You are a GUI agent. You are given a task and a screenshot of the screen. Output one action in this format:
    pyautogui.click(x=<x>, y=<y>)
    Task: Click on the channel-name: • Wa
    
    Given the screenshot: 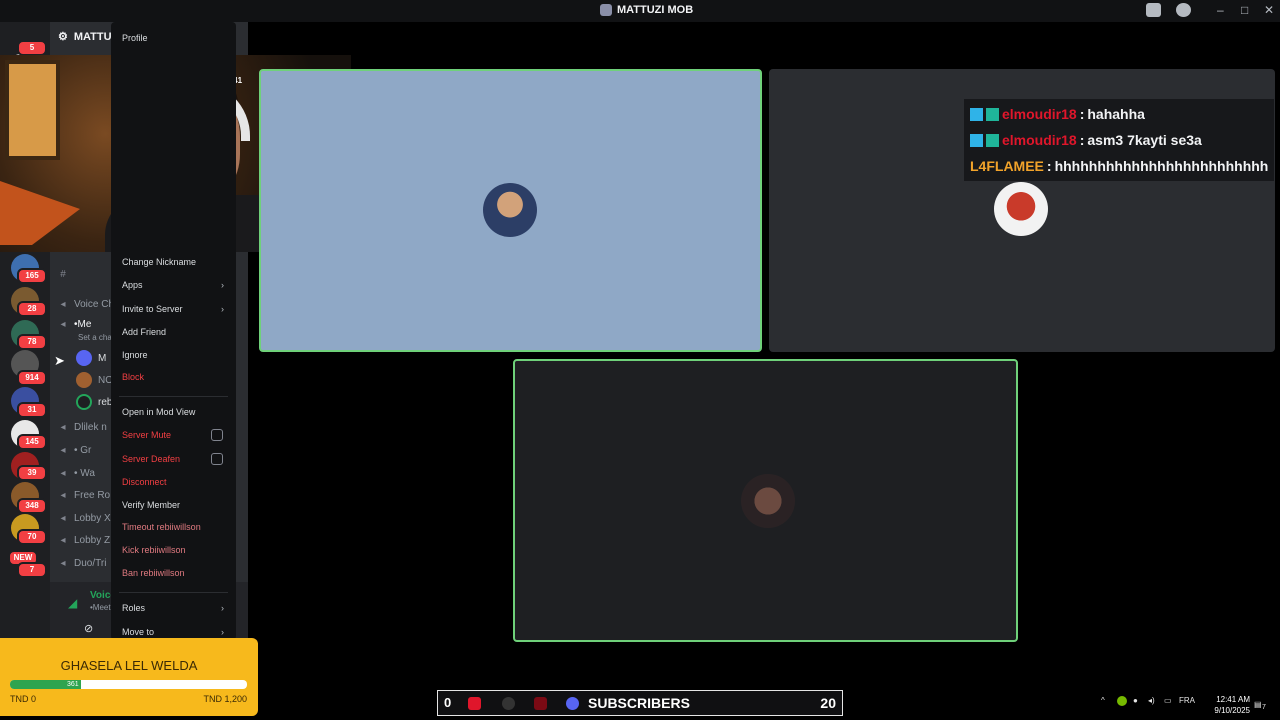 What is the action you would take?
    pyautogui.click(x=84, y=473)
    